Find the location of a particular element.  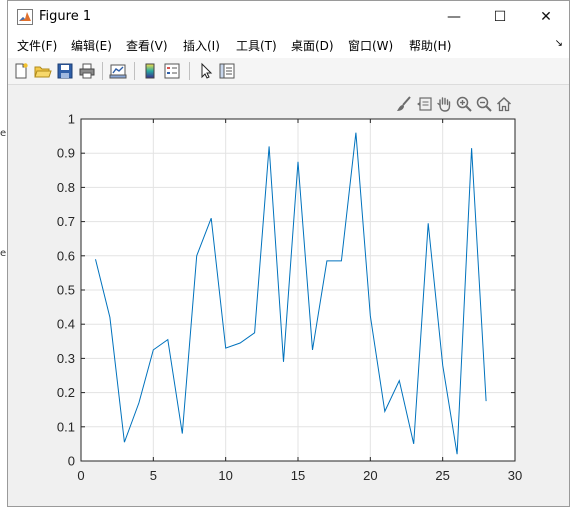

close-button: ✕ is located at coordinates (546, 16).